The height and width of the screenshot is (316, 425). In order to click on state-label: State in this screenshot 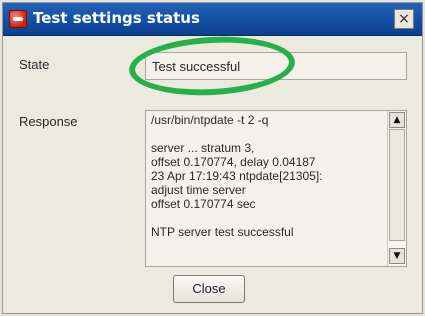, I will do `click(34, 64)`.